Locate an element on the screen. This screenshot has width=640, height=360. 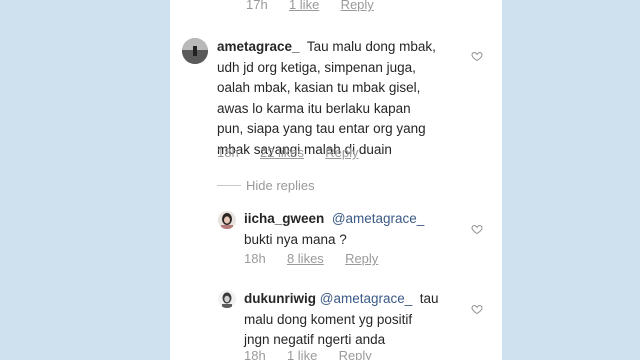
comment-line: awas lo karma itu berlaku kapan is located at coordinates (314, 108).